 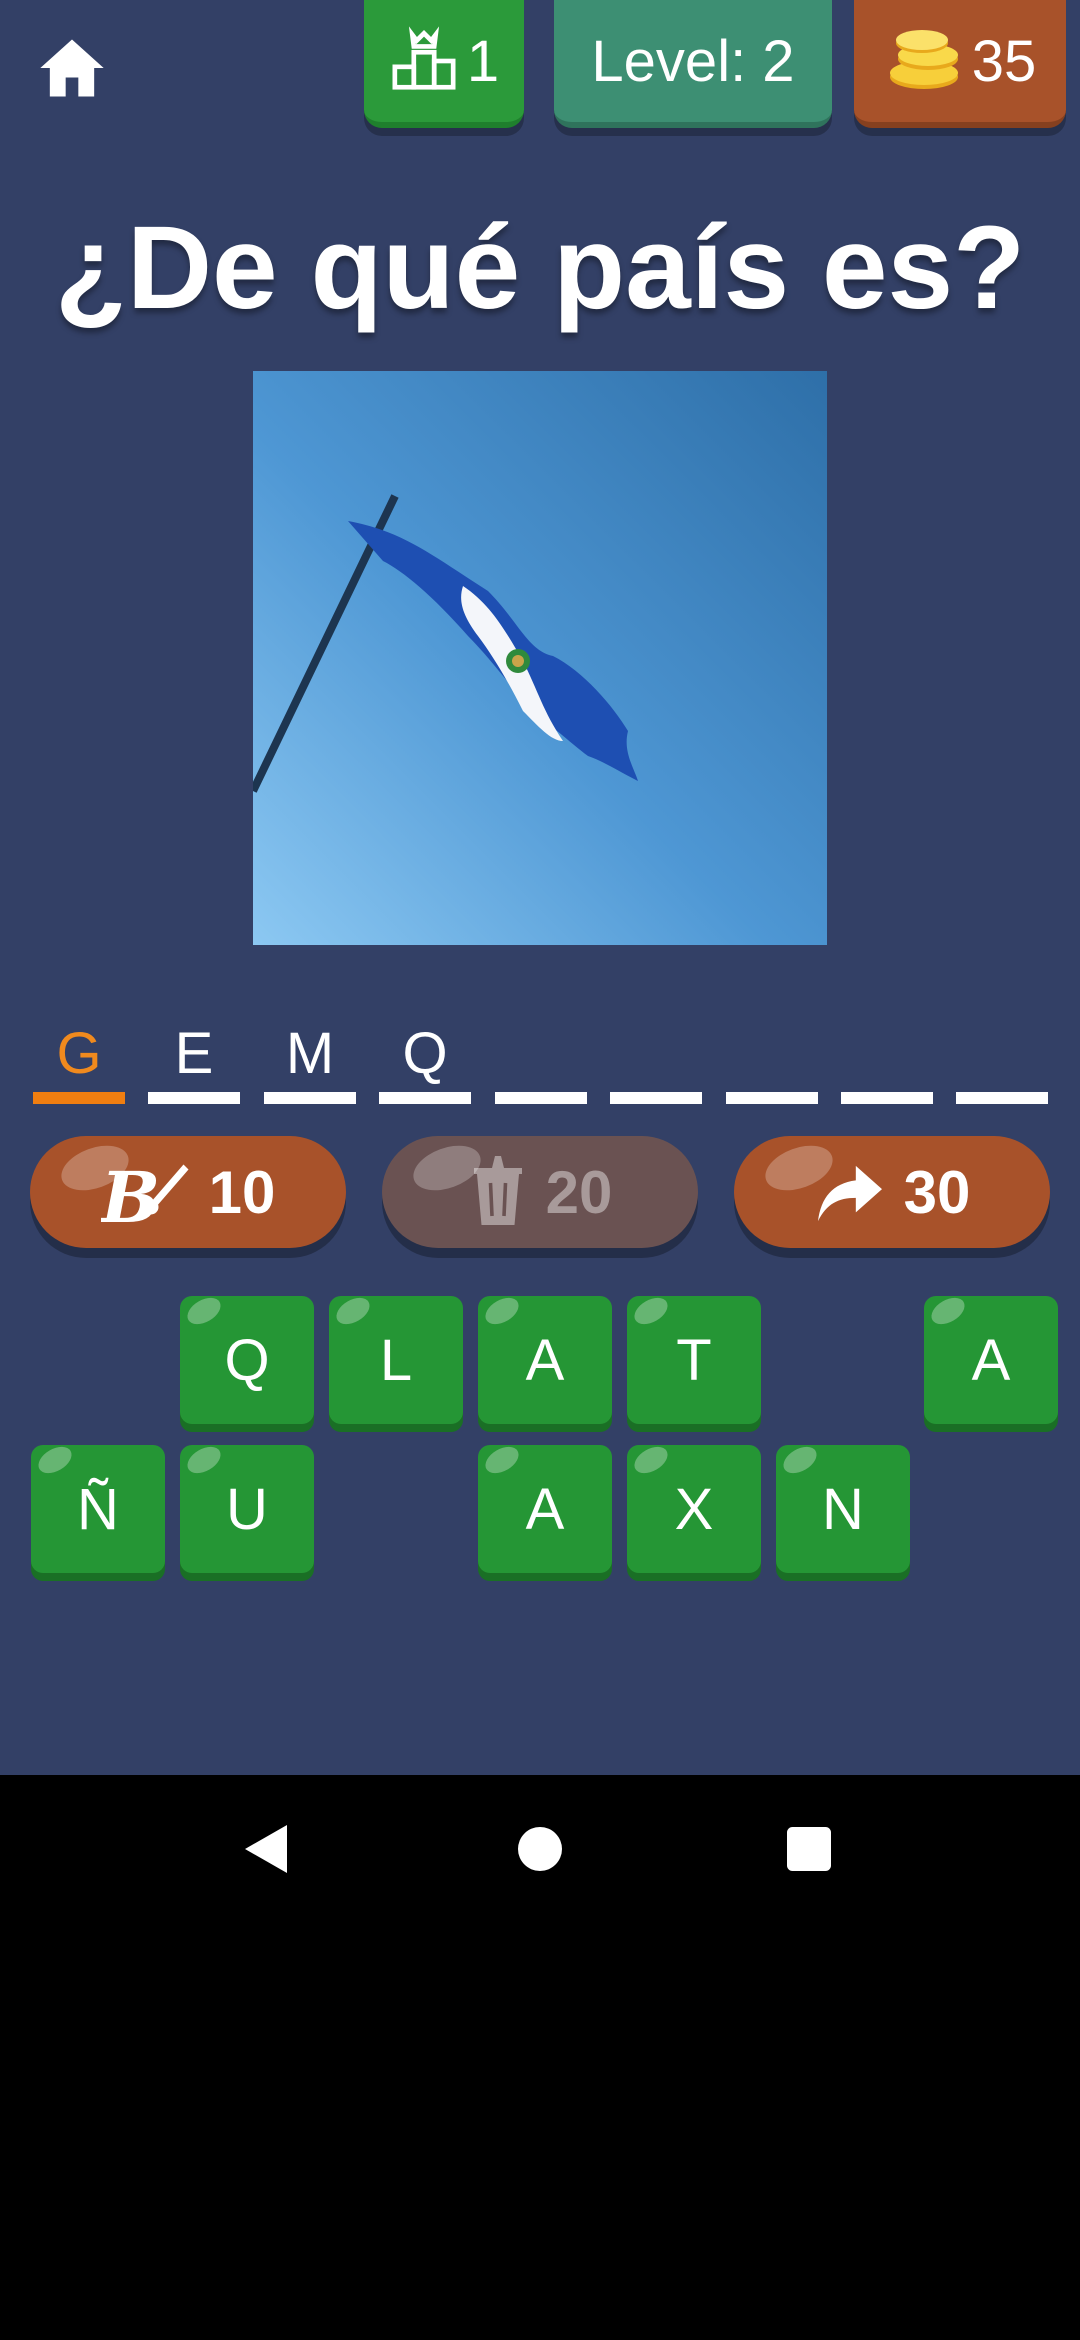 I want to click on coins-button: 35, so click(x=960, y=64).